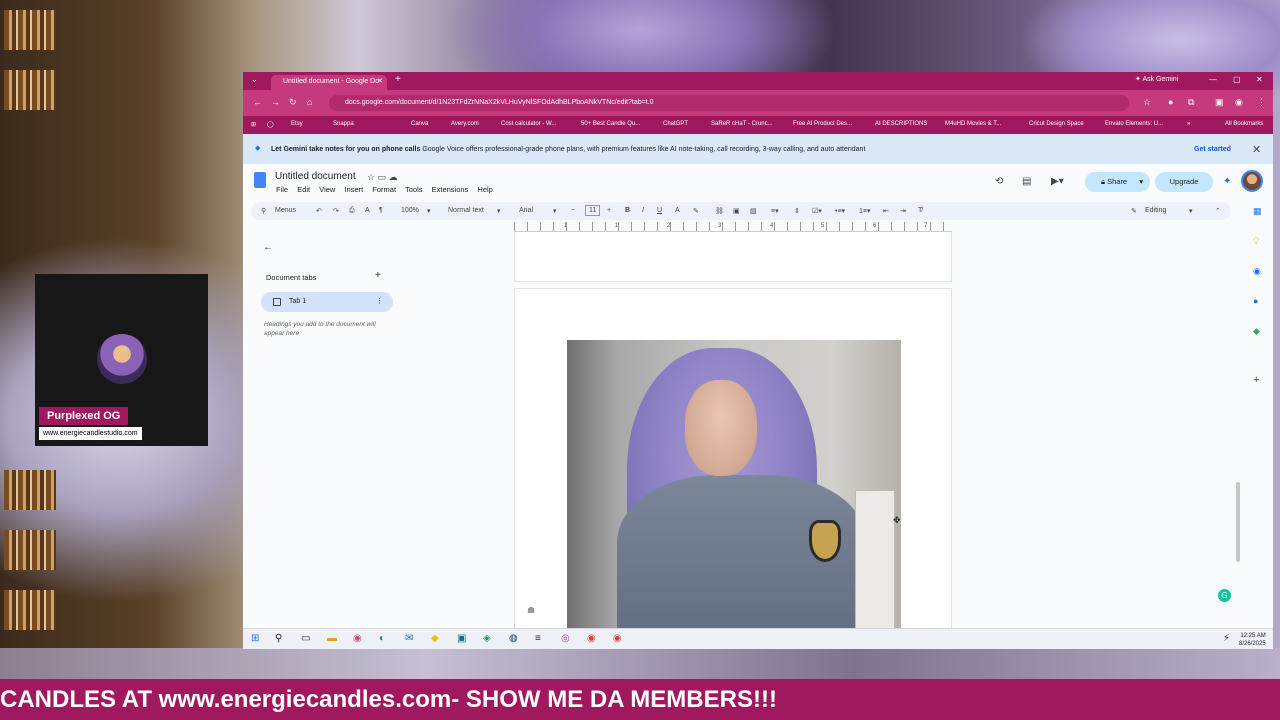  Describe the element at coordinates (538, 638) in the screenshot. I see `app-icon: ≡` at that location.